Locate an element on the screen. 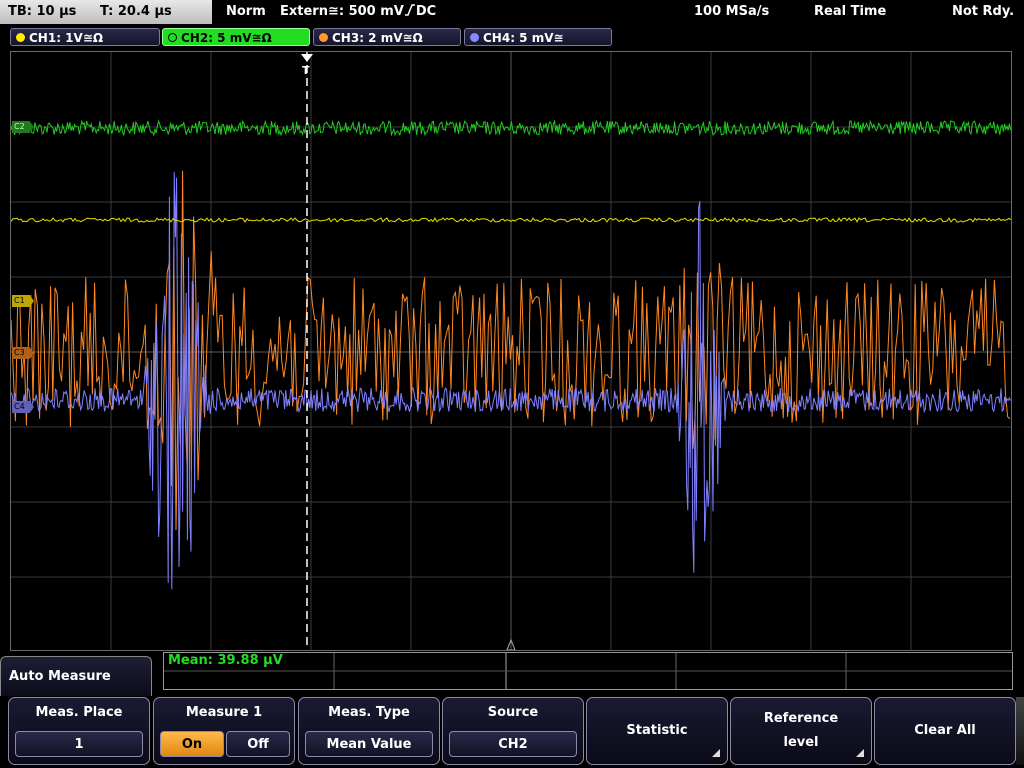 This screenshot has width=1024, height=768. ch3-color-dot is located at coordinates (323, 37).